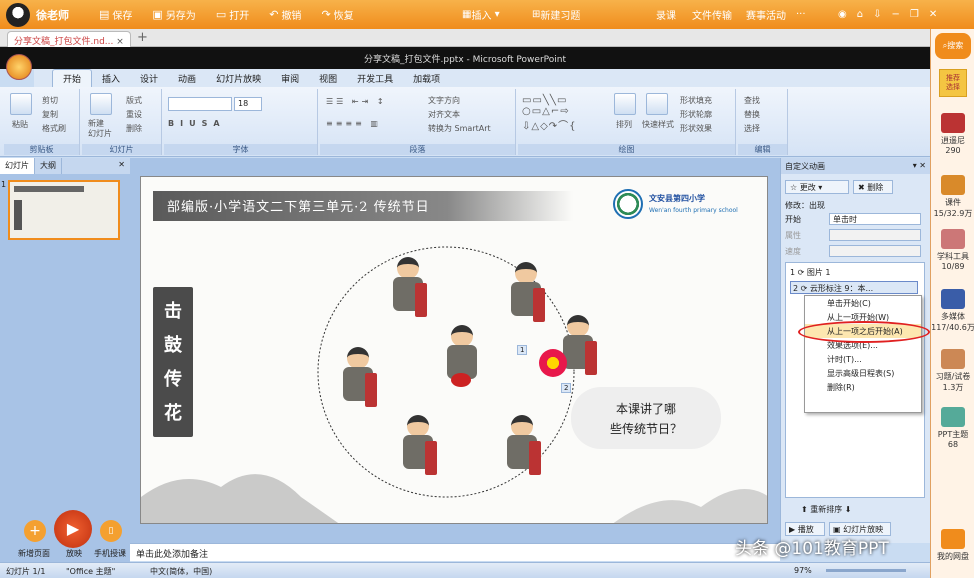  I want to click on shape-effects-button: 形状效果, so click(696, 128).